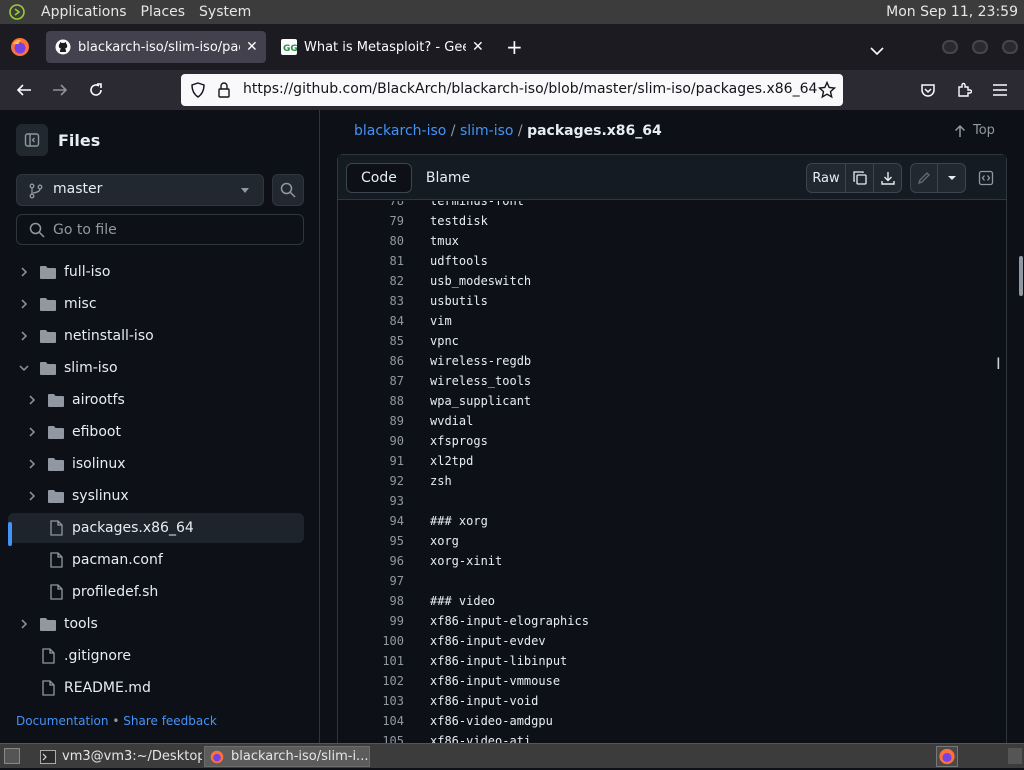 This screenshot has height=770, width=1024. Describe the element at coordinates (156, 304) in the screenshot. I see `tree-folder-misc: misc` at that location.